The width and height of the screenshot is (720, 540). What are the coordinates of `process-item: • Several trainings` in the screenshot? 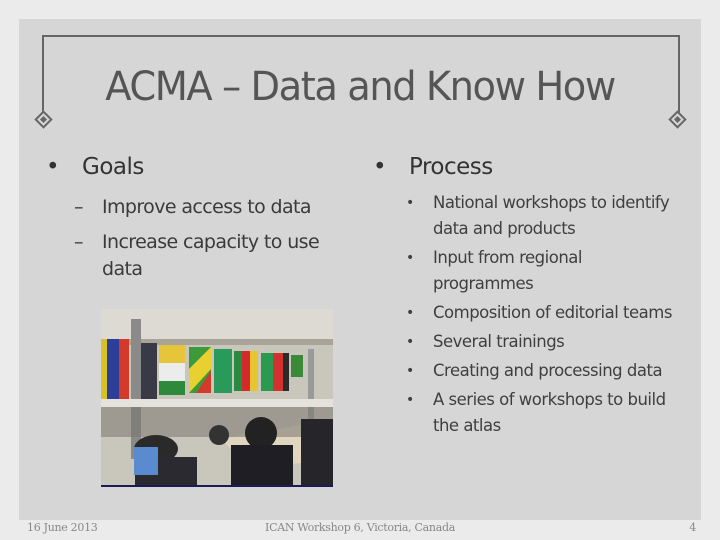 It's located at (546, 342).